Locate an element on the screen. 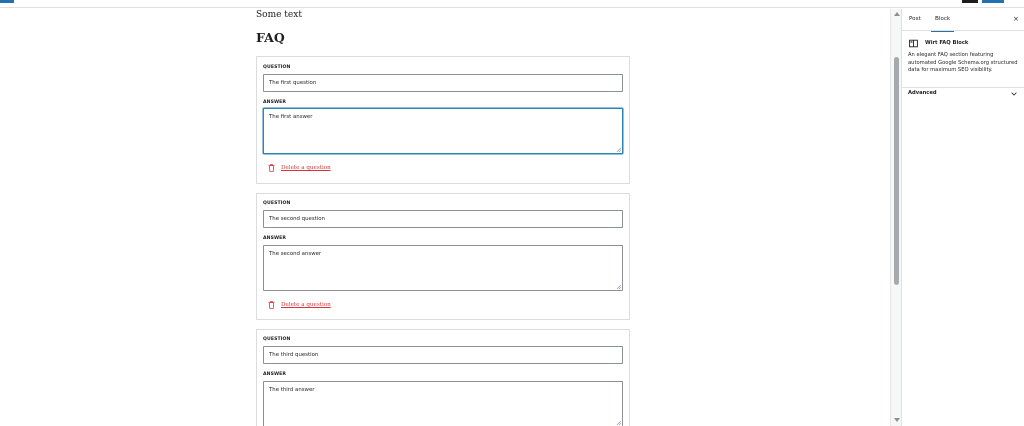 Image resolution: width=1024 pixels, height=426 pixels. sidebar-tabs: Post Block × is located at coordinates (963, 20).